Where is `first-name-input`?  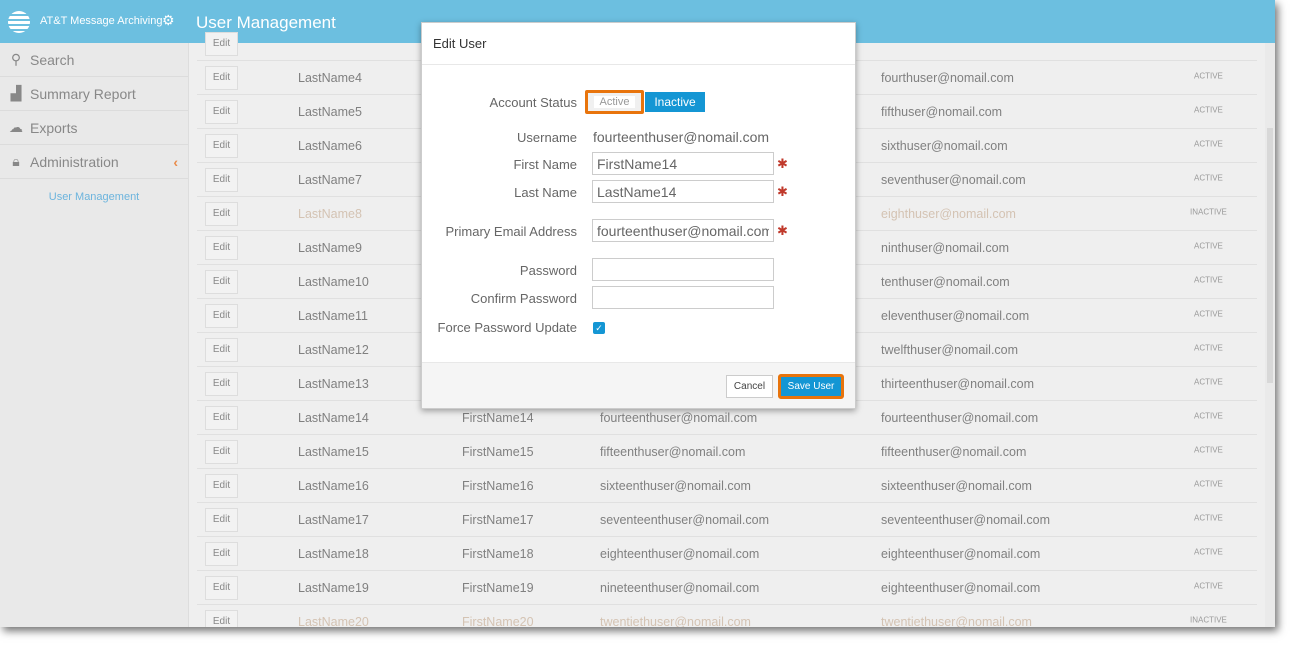
first-name-input is located at coordinates (683, 163).